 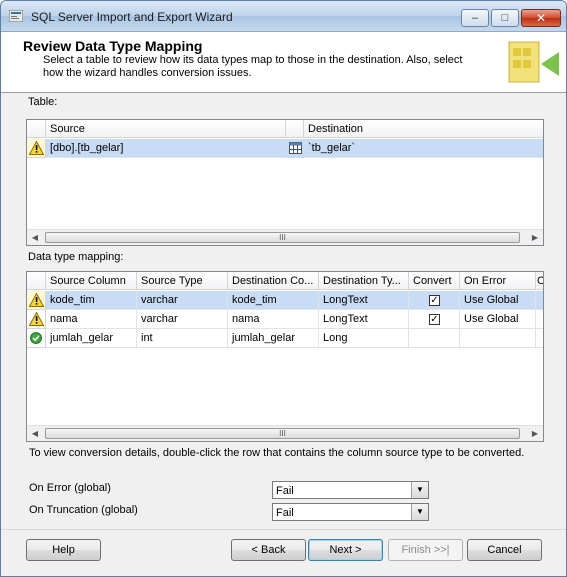 I want to click on convert-cell, so click(x=434, y=338).